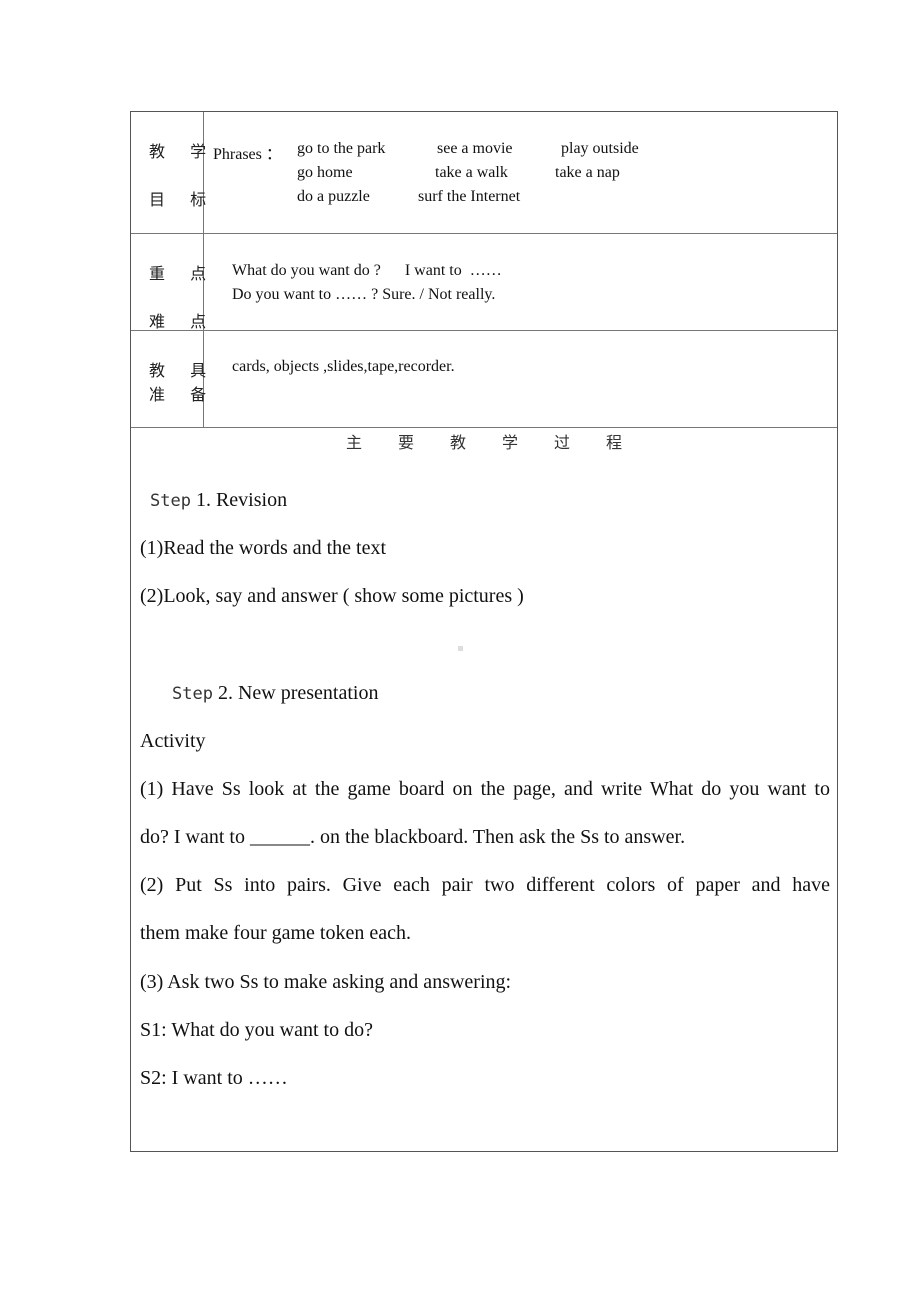  I want to click on phrase: surf the Internet, so click(469, 196).